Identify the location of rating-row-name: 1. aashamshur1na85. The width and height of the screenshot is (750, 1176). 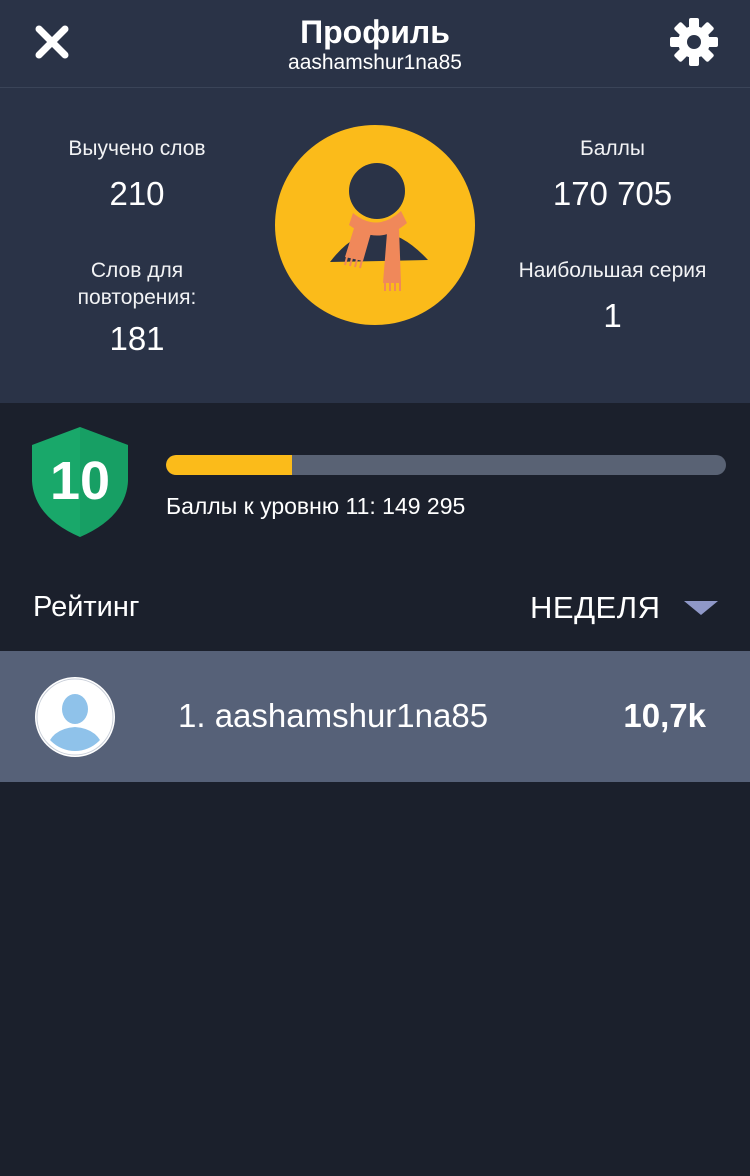
(333, 715).